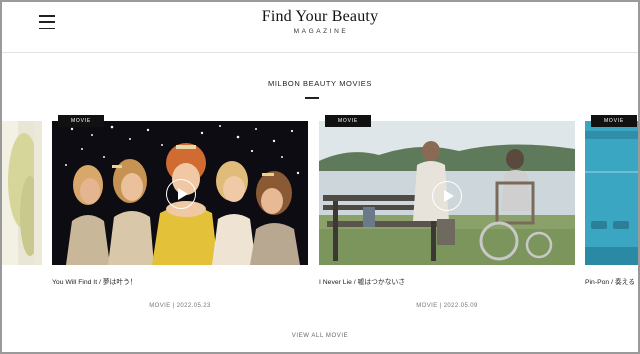  Describe the element at coordinates (312, 98) in the screenshot. I see `section-divider` at that location.